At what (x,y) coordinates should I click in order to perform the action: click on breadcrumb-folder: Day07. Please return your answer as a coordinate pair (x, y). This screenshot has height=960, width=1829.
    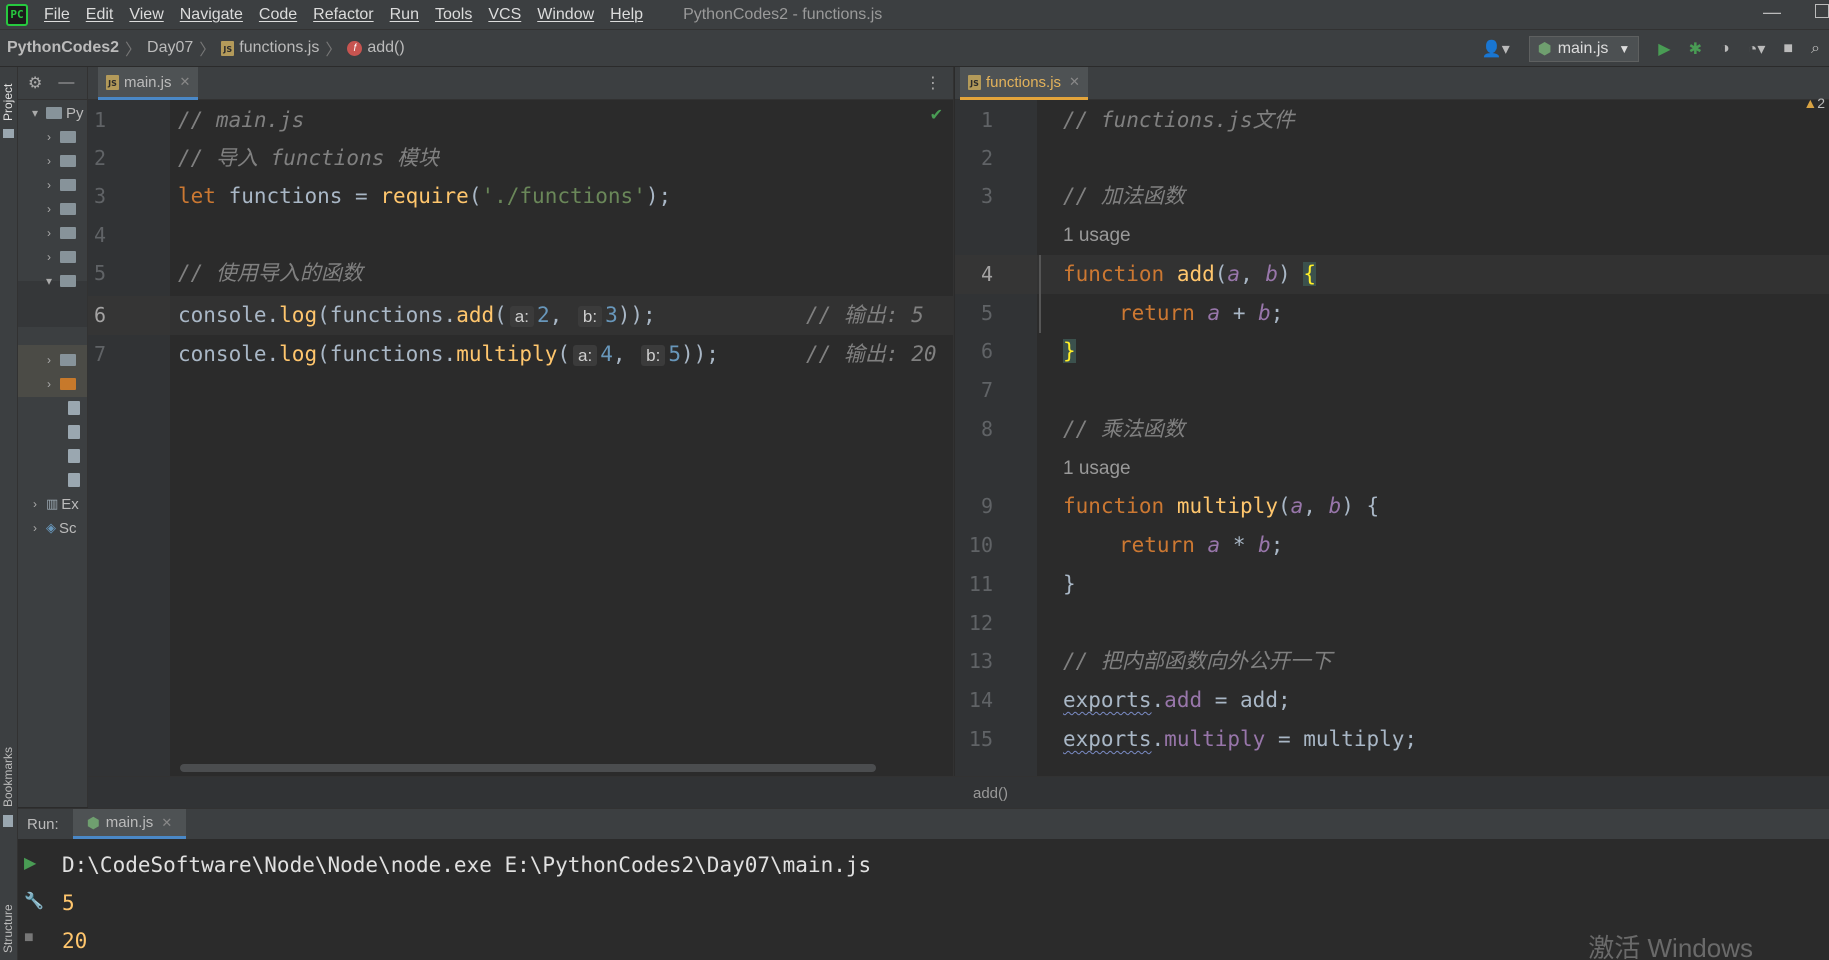
    Looking at the image, I should click on (170, 48).